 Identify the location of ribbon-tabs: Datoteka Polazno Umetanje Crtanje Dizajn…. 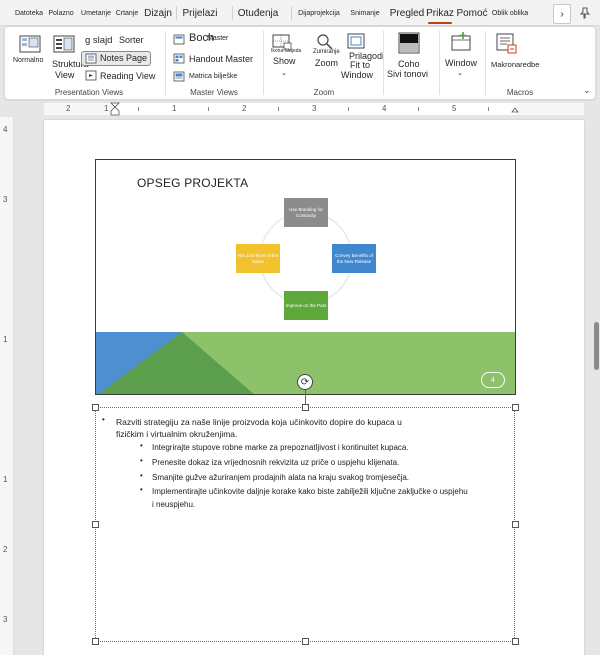
(300, 13).